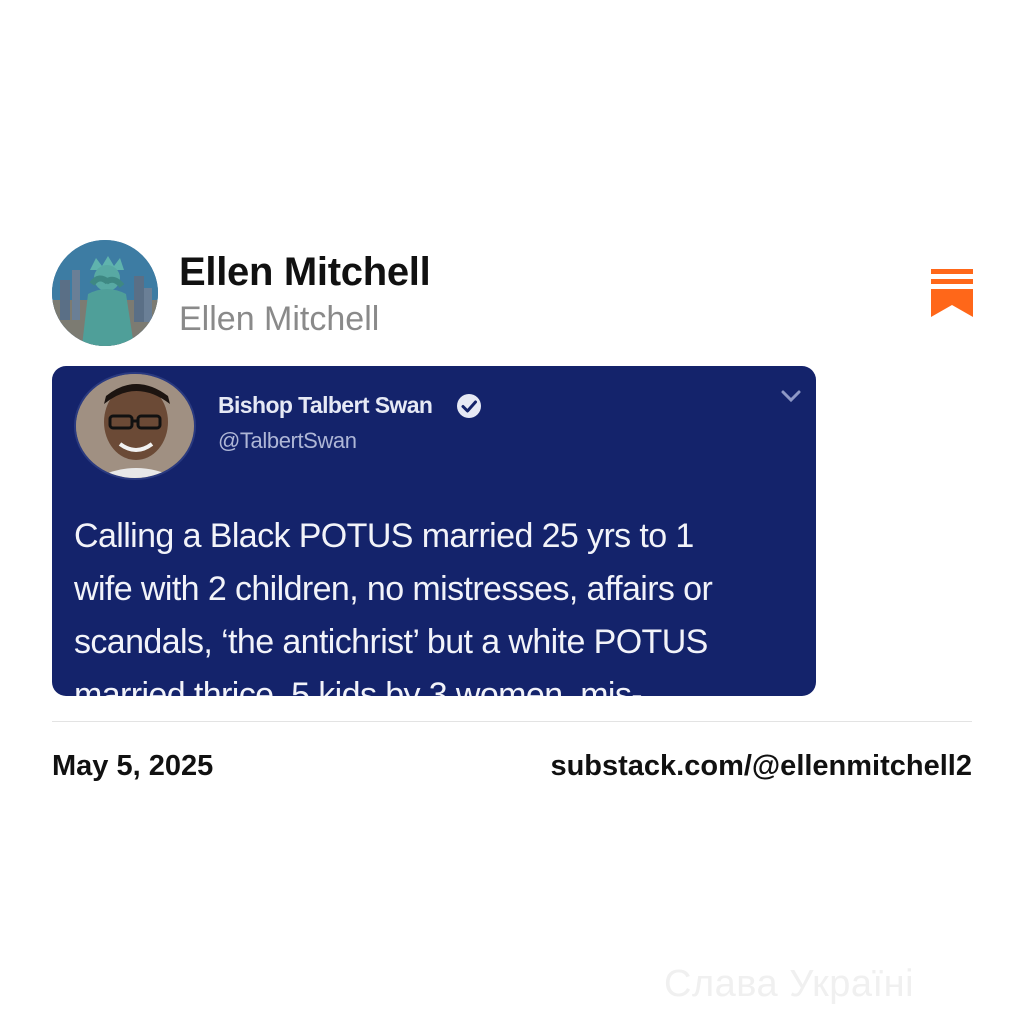  Describe the element at coordinates (791, 396) in the screenshot. I see `chevron-down-icon` at that location.